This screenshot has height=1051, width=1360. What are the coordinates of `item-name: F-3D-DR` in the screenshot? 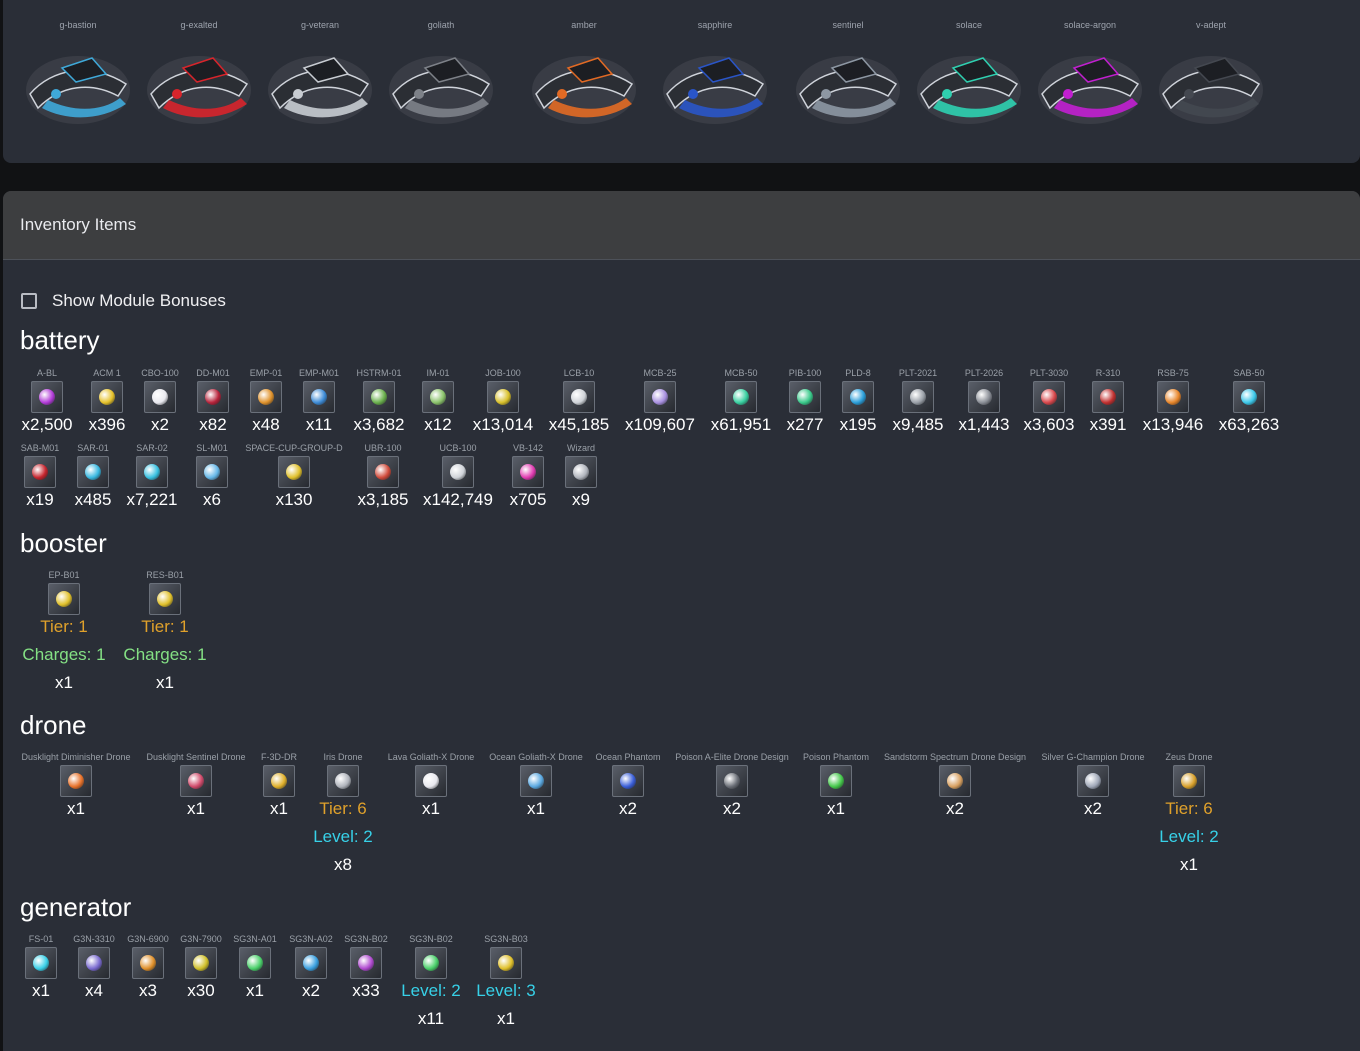 It's located at (279, 757).